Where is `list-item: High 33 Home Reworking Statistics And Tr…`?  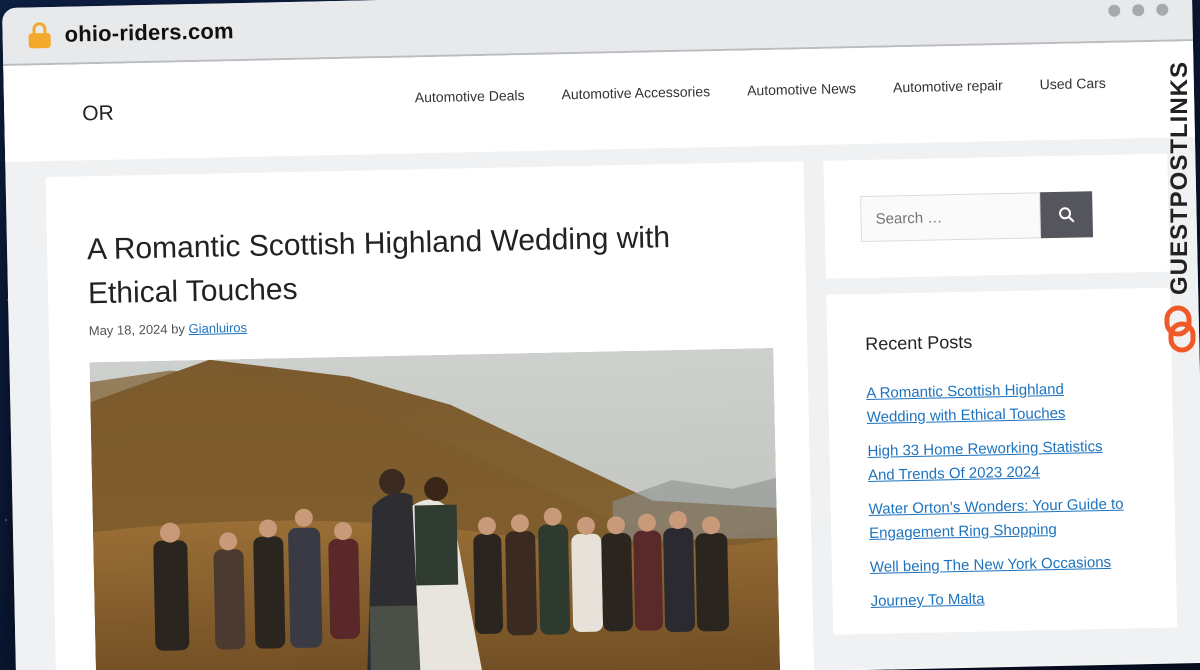 list-item: High 33 Home Reworking Statistics And Tr… is located at coordinates (997, 461).